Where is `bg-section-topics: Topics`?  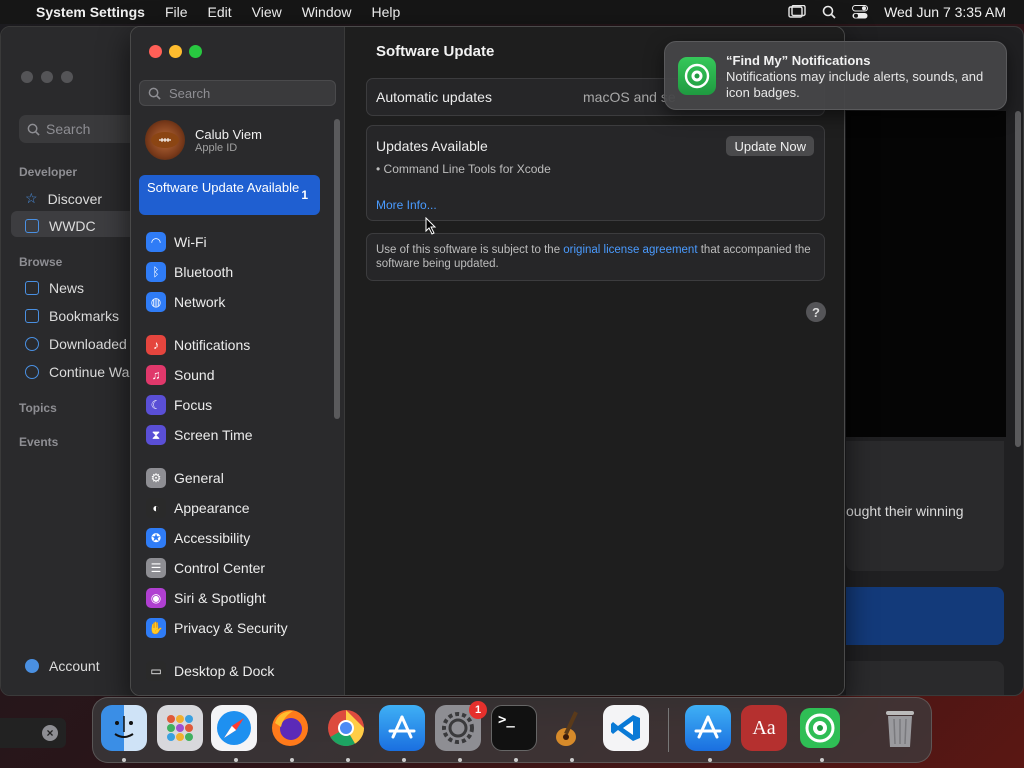
bg-section-topics: Topics is located at coordinates (38, 408).